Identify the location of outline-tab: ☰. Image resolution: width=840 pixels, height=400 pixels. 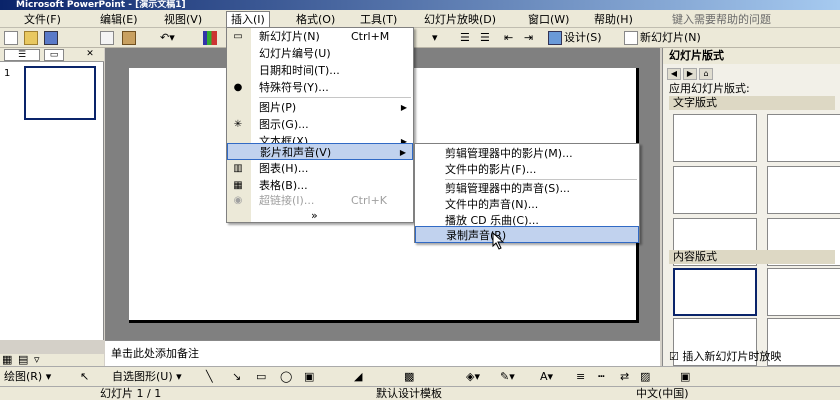
(22, 55).